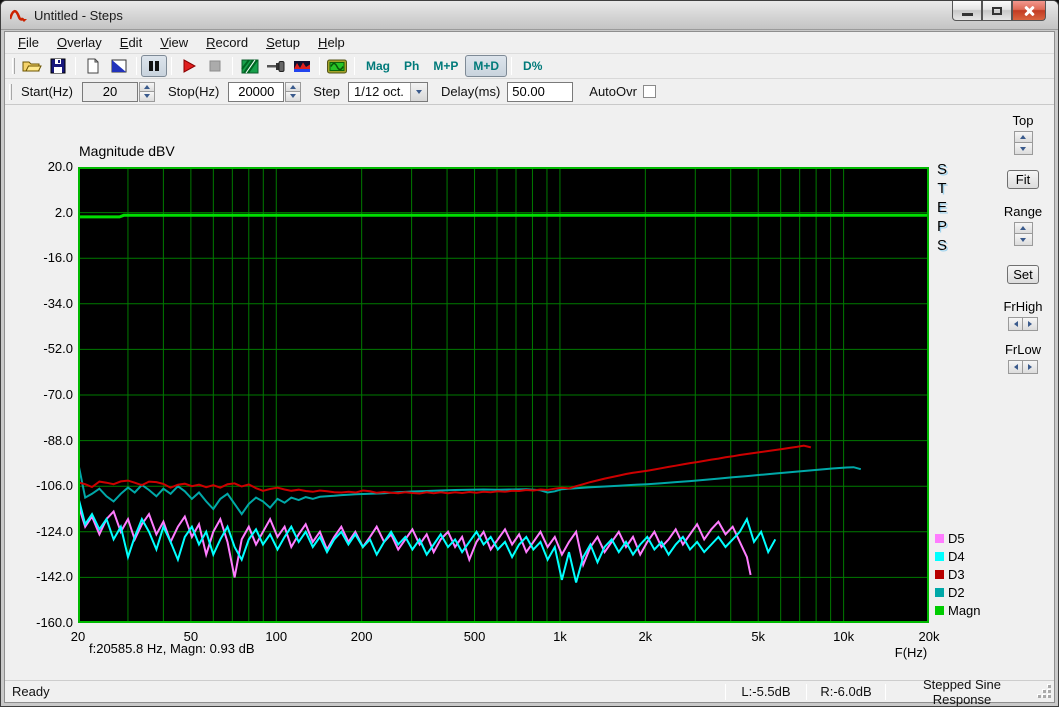 This screenshot has width=1059, height=707. I want to click on params-grip, so click(10, 91).